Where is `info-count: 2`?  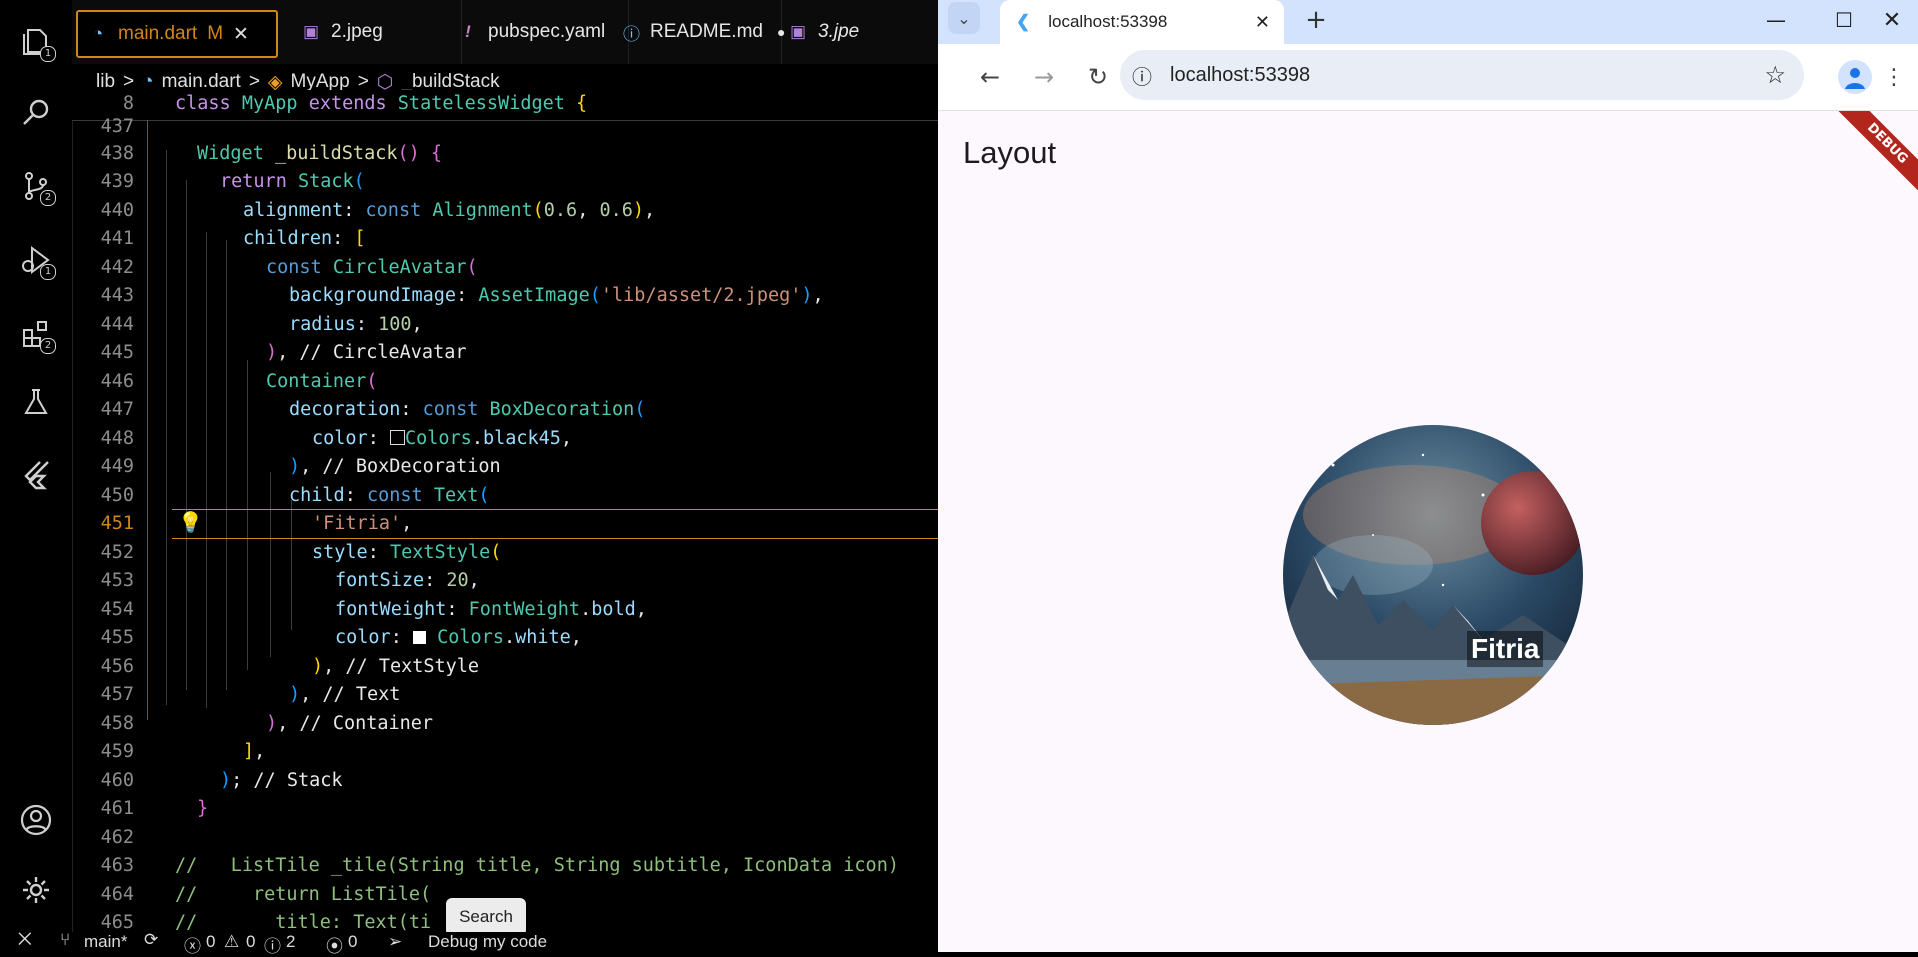 info-count: 2 is located at coordinates (291, 941).